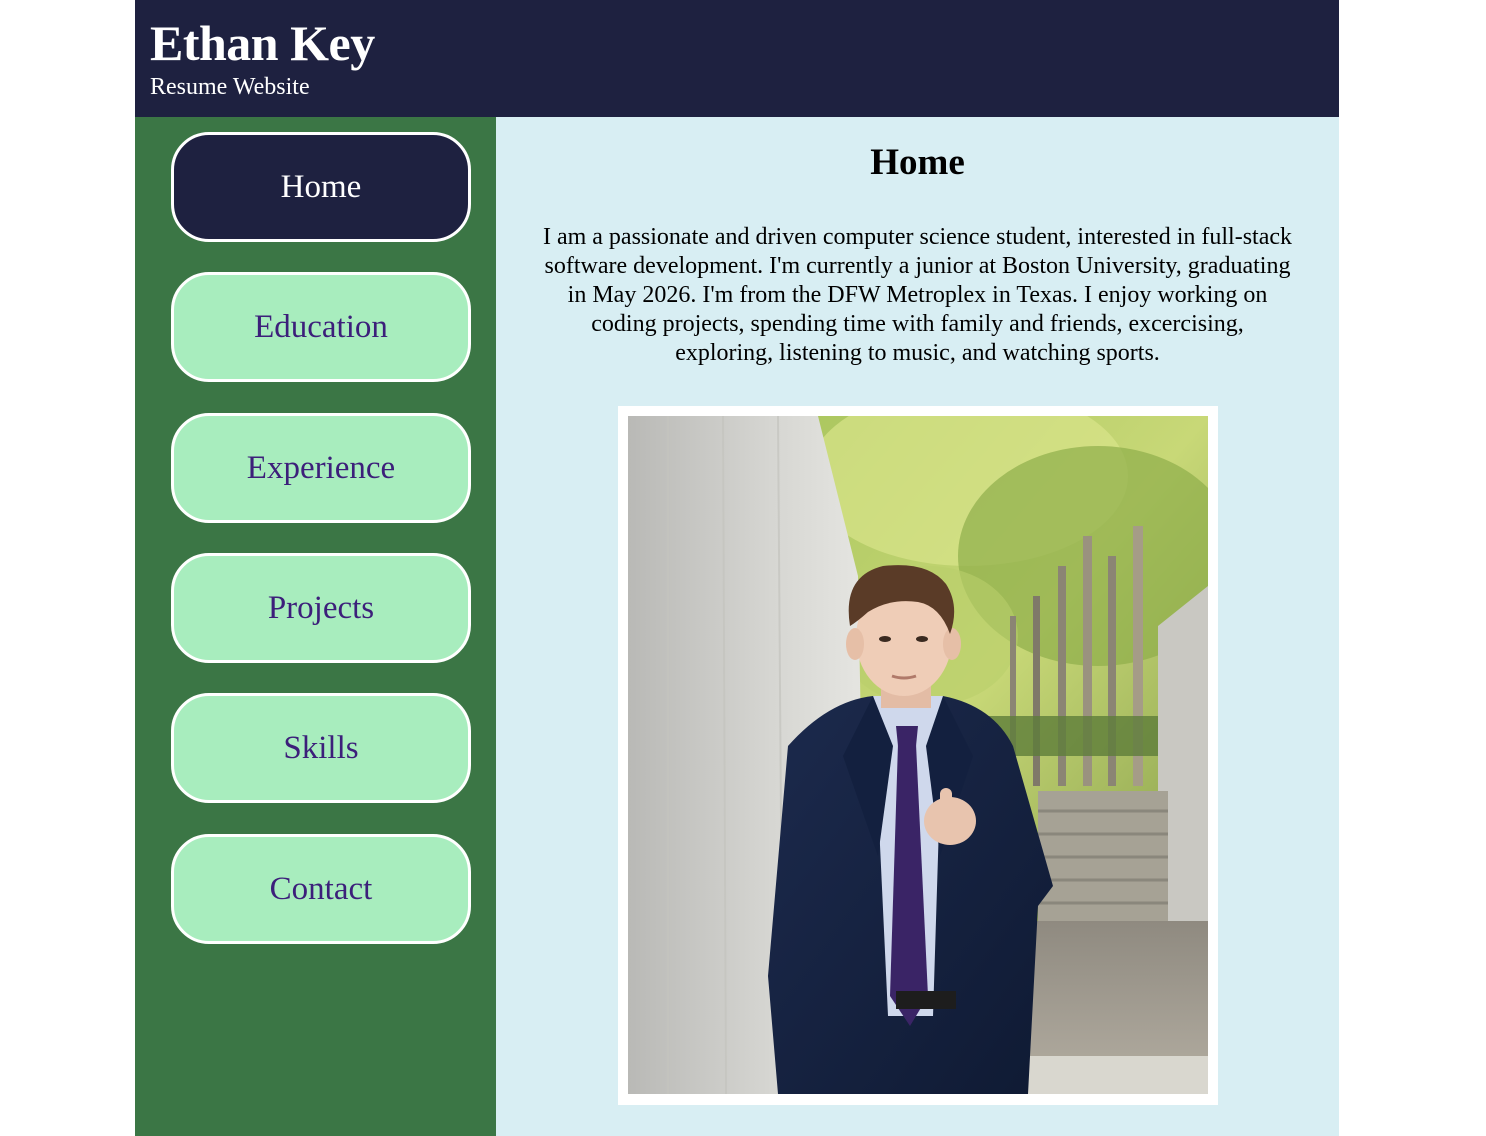  What do you see at coordinates (737, 58) in the screenshot?
I see `site-header: Ethan Key Resume Website` at bounding box center [737, 58].